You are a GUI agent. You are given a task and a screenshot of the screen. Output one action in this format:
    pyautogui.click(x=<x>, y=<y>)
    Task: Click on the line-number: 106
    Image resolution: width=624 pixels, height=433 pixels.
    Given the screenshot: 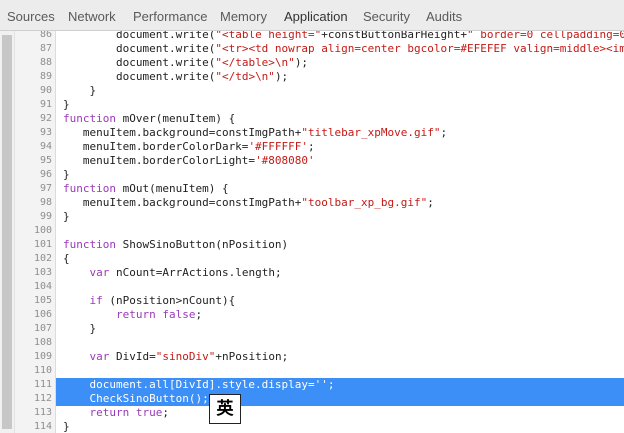 What is the action you would take?
    pyautogui.click(x=42, y=314)
    